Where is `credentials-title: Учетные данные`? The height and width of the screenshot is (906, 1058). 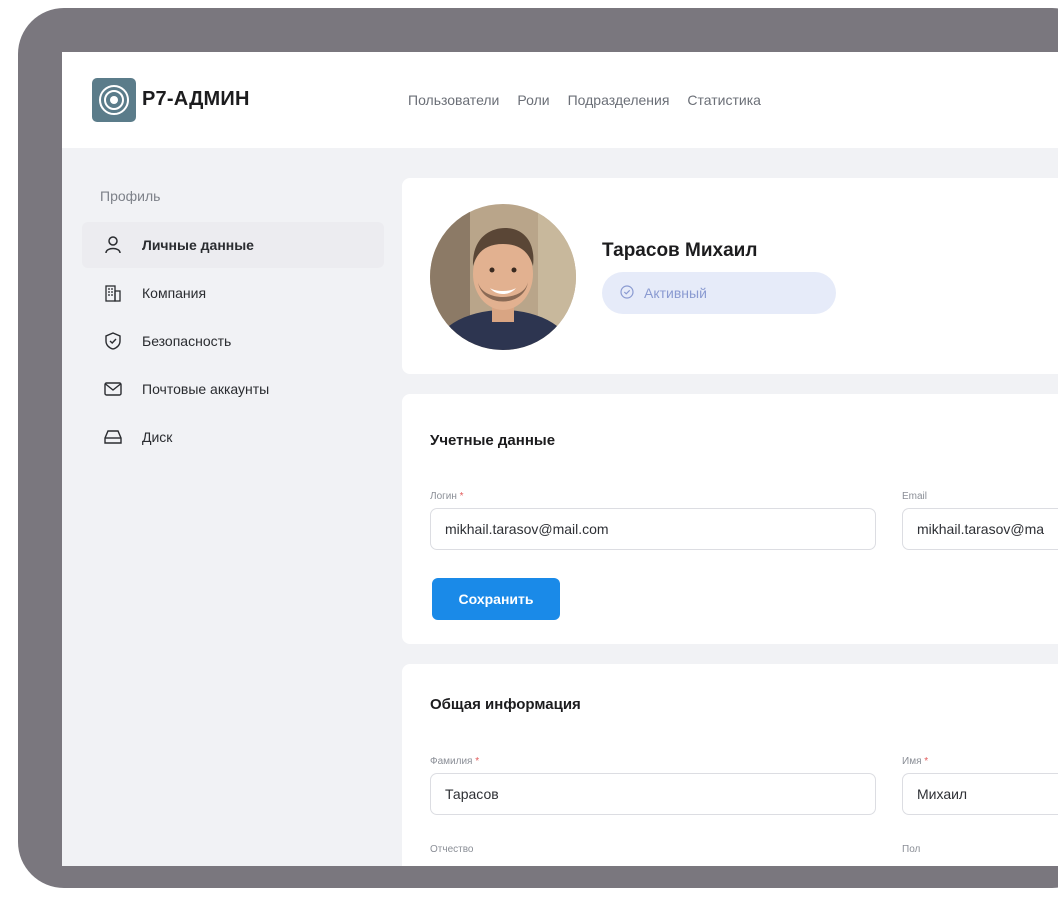
credentials-title: Учетные данные is located at coordinates (493, 440).